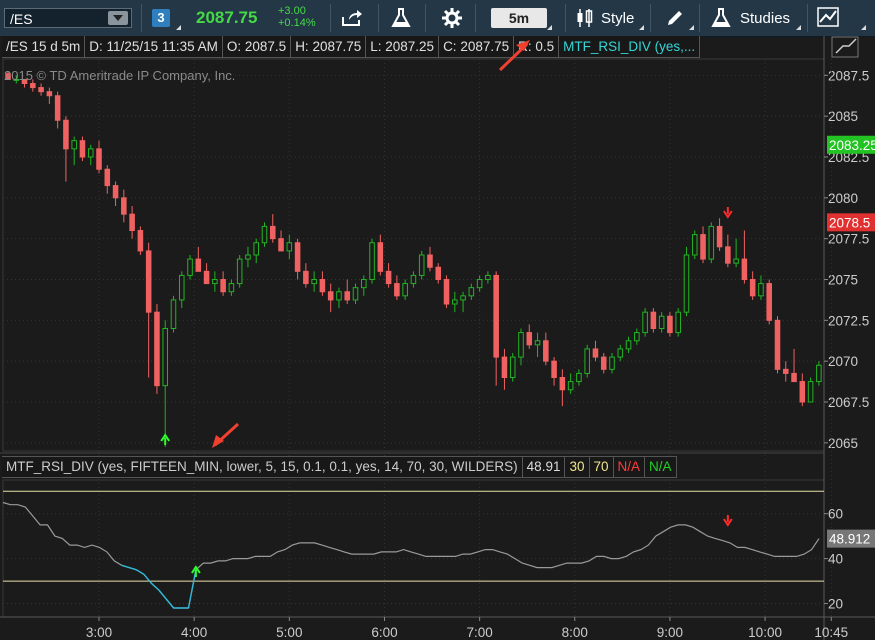 The height and width of the screenshot is (640, 875). I want to click on settings-button, so click(452, 18).